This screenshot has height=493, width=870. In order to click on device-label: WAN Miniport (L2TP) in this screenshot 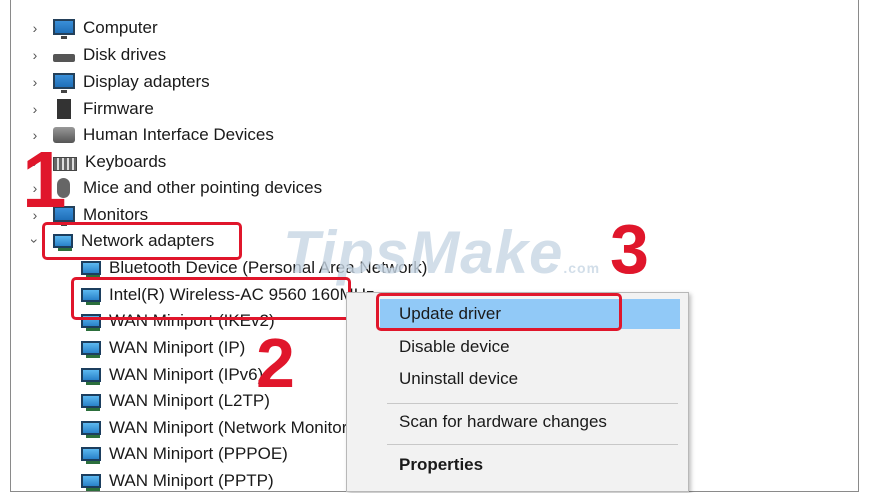, I will do `click(189, 400)`.